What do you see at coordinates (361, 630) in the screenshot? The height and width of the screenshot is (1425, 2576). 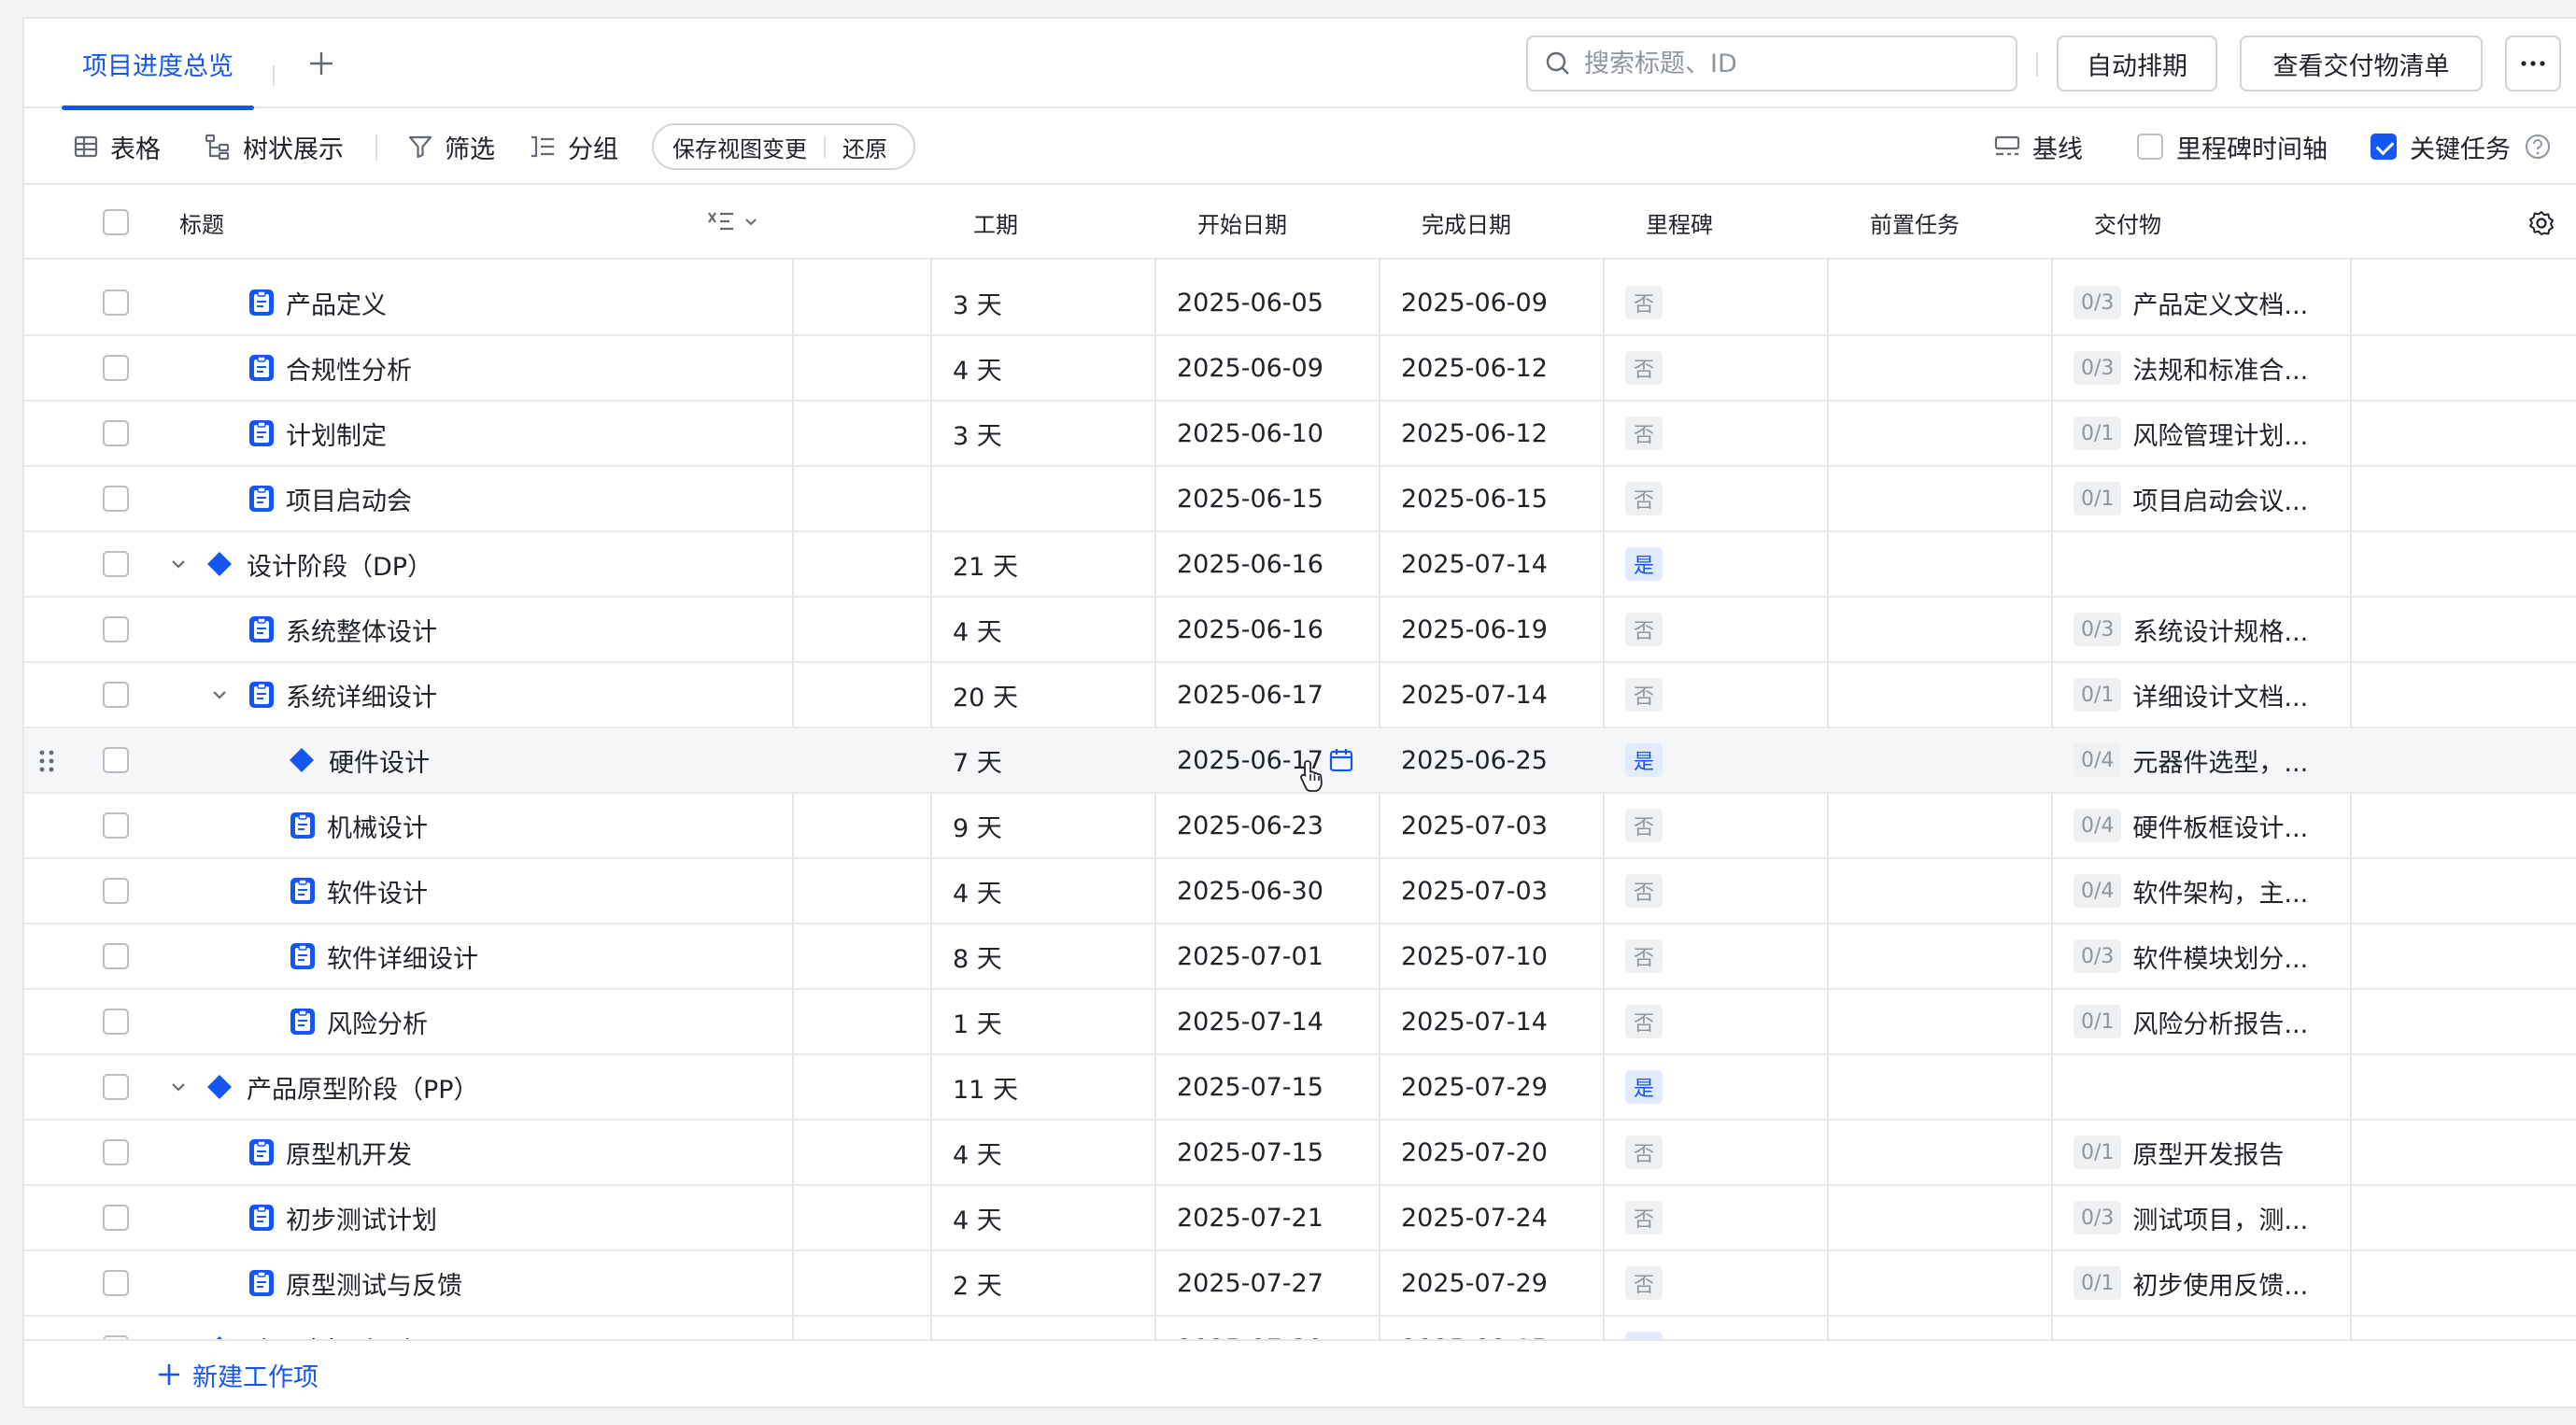 I see `task-title: 系统整体设计` at bounding box center [361, 630].